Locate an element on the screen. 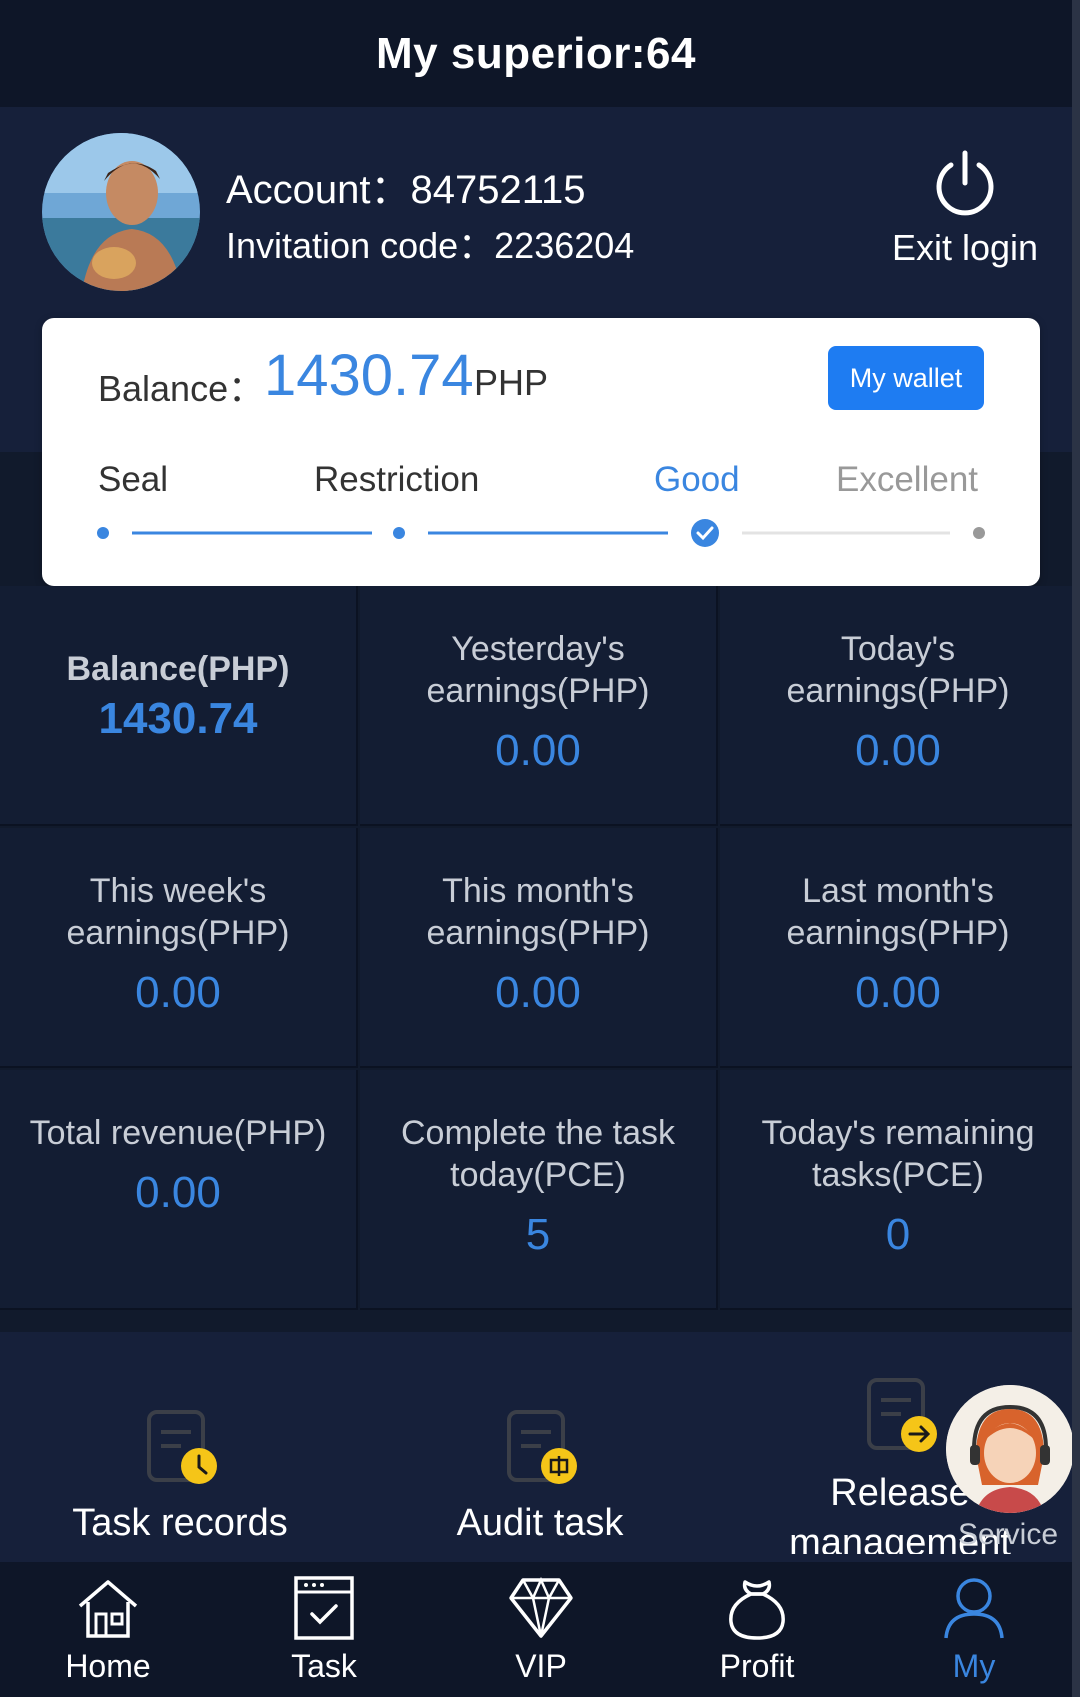  stat-label: Last month's earnings(PHP) is located at coordinates (898, 912).